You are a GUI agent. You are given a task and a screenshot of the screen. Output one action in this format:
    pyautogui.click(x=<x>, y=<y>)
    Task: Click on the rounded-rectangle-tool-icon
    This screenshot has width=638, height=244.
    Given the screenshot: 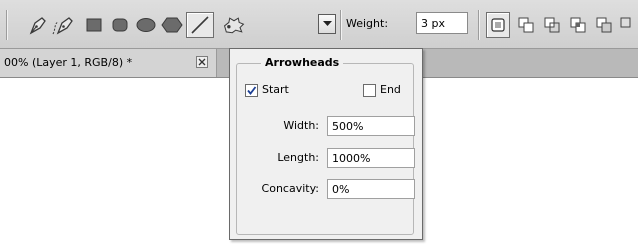 What is the action you would take?
    pyautogui.click(x=120, y=25)
    